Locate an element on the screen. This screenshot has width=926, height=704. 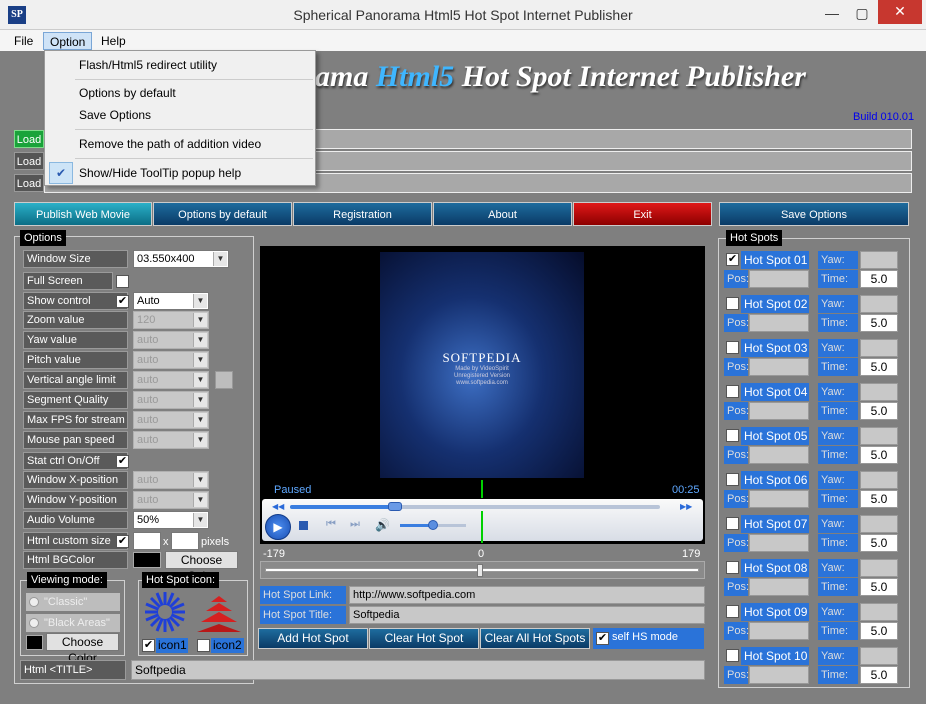
arrow-stack-icon is located at coordinates (219, 612).